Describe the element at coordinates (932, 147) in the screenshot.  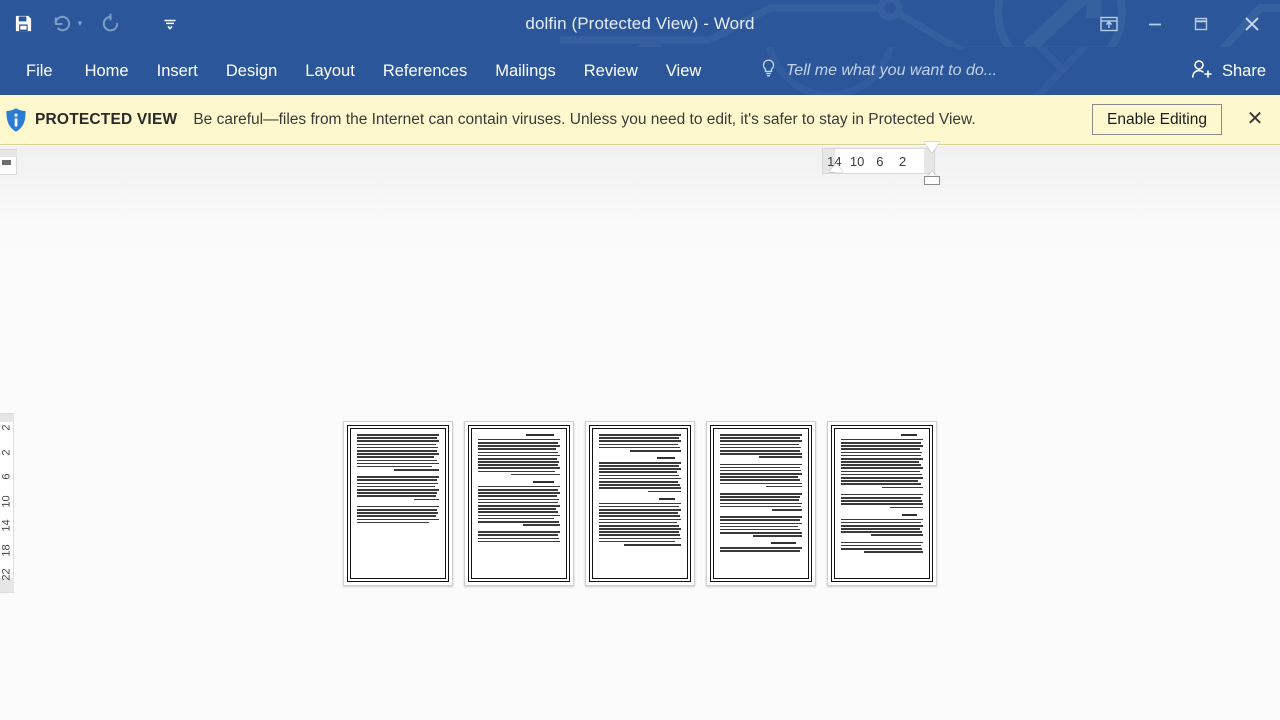
I see `first-line-indent-marker-icon` at that location.